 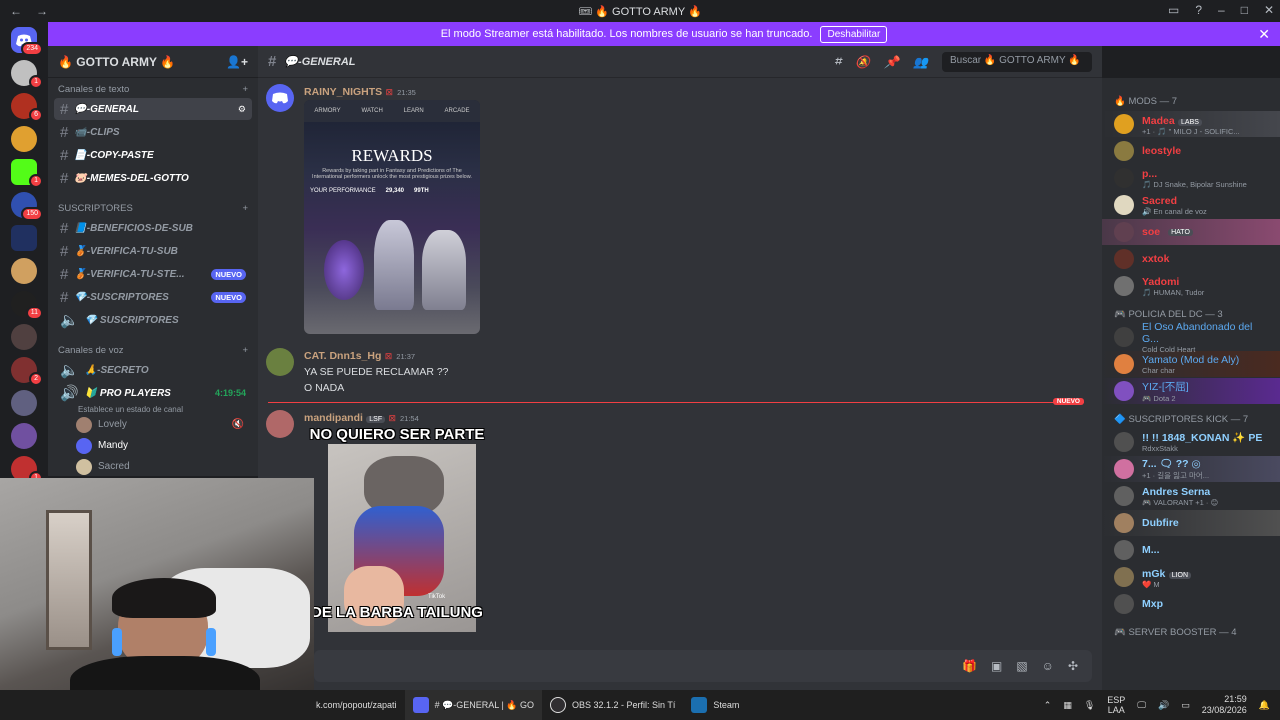 I want to click on threads-icon: ⌗, so click(x=837, y=61).